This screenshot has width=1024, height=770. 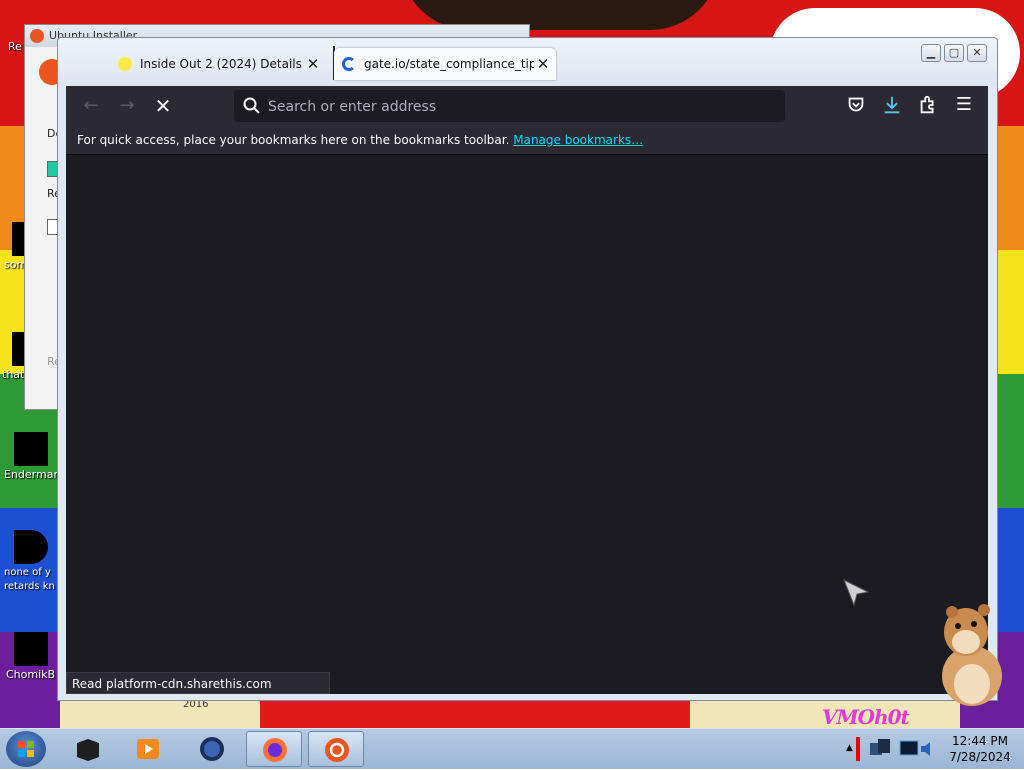 I want to click on tab-inside-out: Inside Out 2 (2024) Details & Sy ✕, so click(x=218, y=64).